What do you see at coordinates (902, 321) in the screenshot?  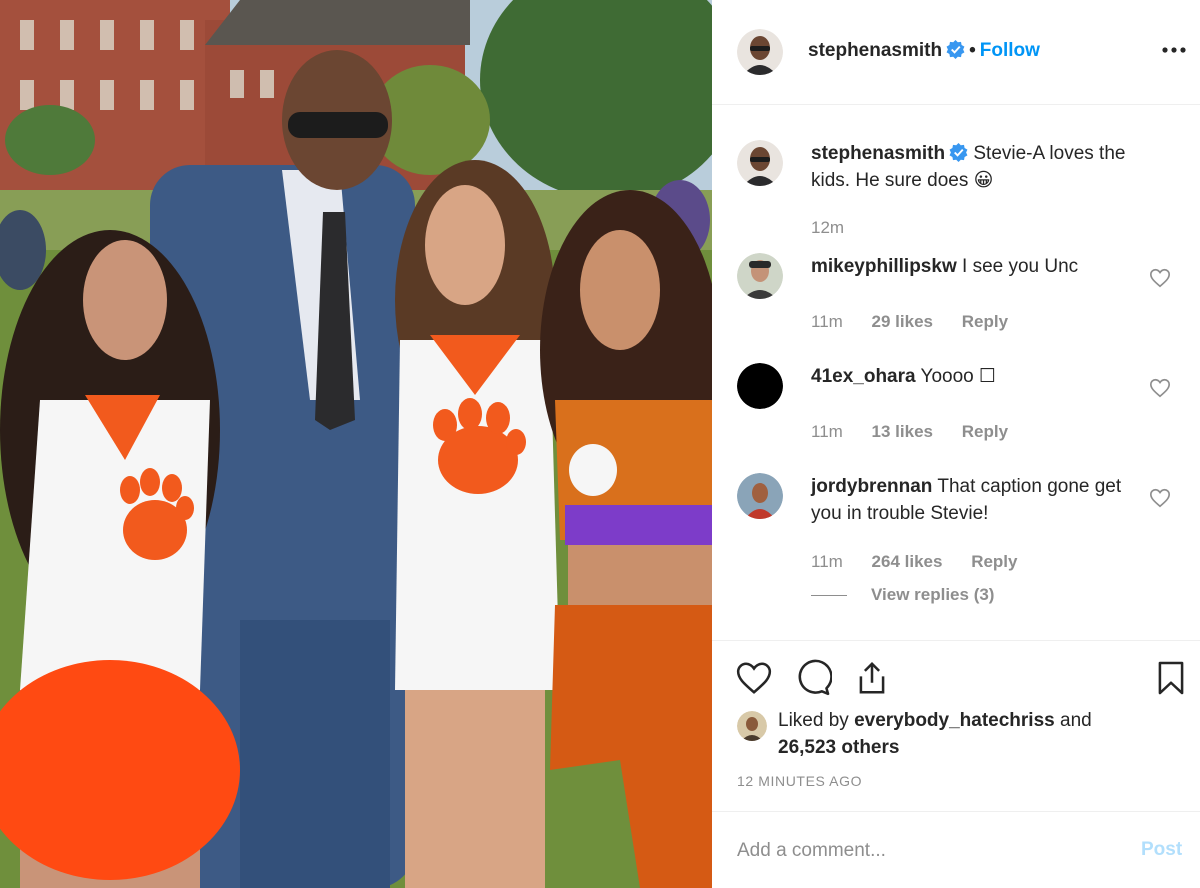 I see `comment-likes: 29 likes` at bounding box center [902, 321].